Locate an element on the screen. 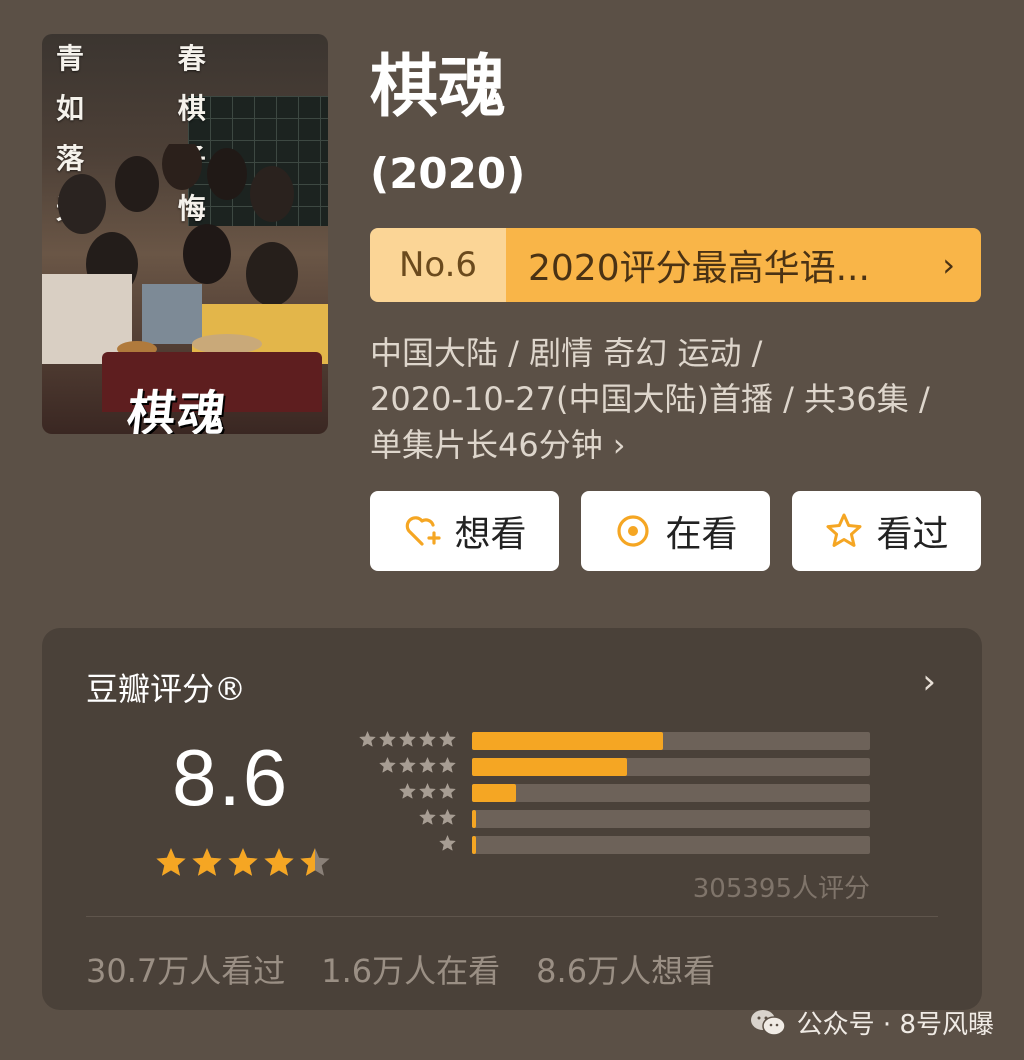  ranking-banner: No.6 2020评分最高华语... › is located at coordinates (675, 265).